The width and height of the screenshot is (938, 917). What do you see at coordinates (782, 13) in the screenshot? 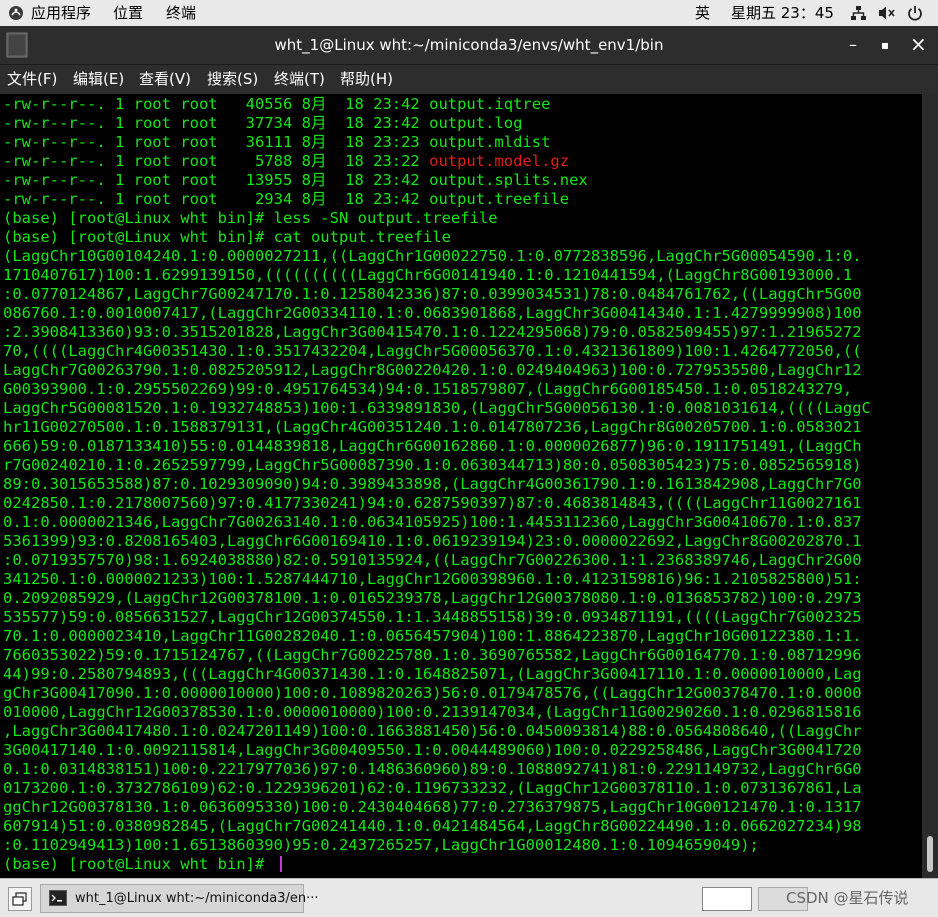
I see `clock: 星期五 23：45` at bounding box center [782, 13].